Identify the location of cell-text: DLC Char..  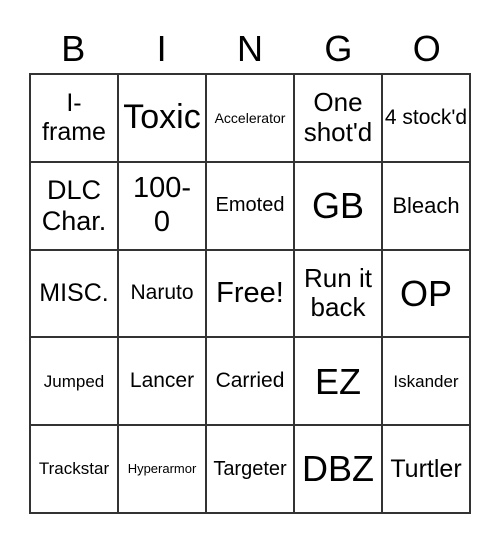
(74, 205).